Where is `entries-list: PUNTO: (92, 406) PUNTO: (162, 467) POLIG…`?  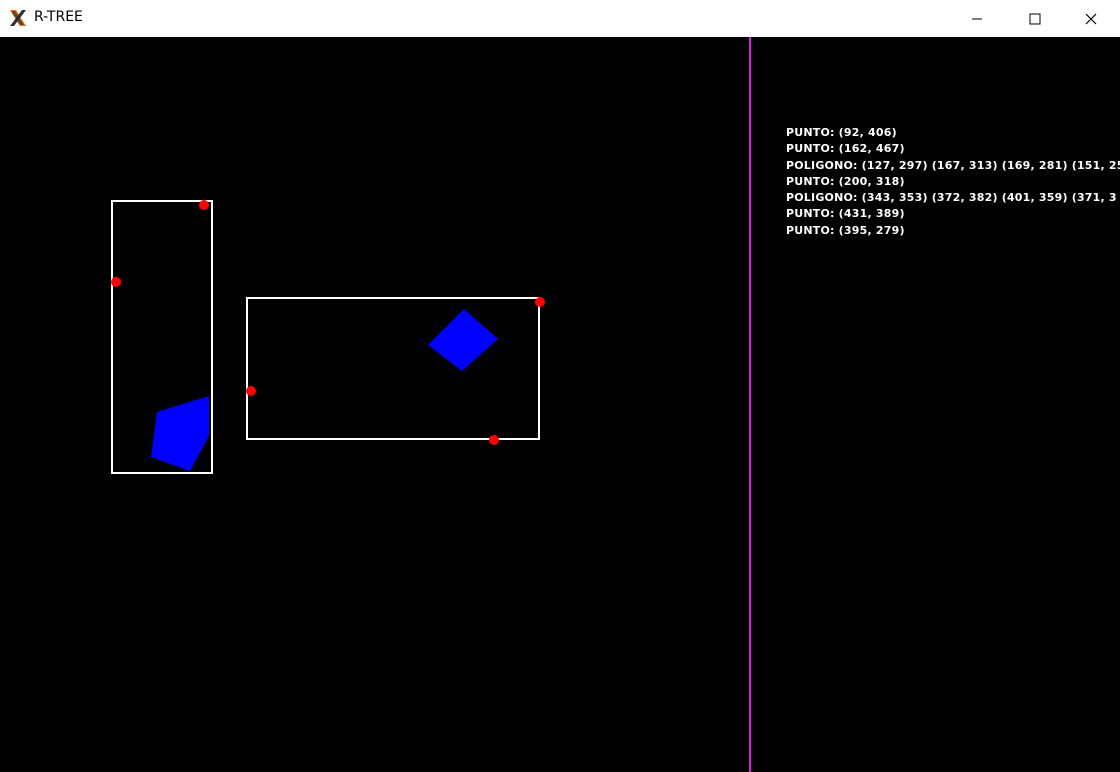 entries-list: PUNTO: (92, 406) PUNTO: (162, 467) POLIG… is located at coordinates (953, 182).